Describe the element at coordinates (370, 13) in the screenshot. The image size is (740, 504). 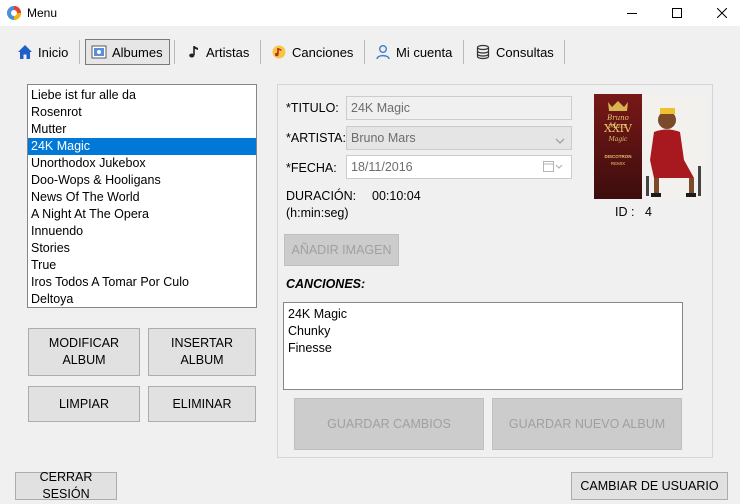
I see `title-bar: Menu` at that location.